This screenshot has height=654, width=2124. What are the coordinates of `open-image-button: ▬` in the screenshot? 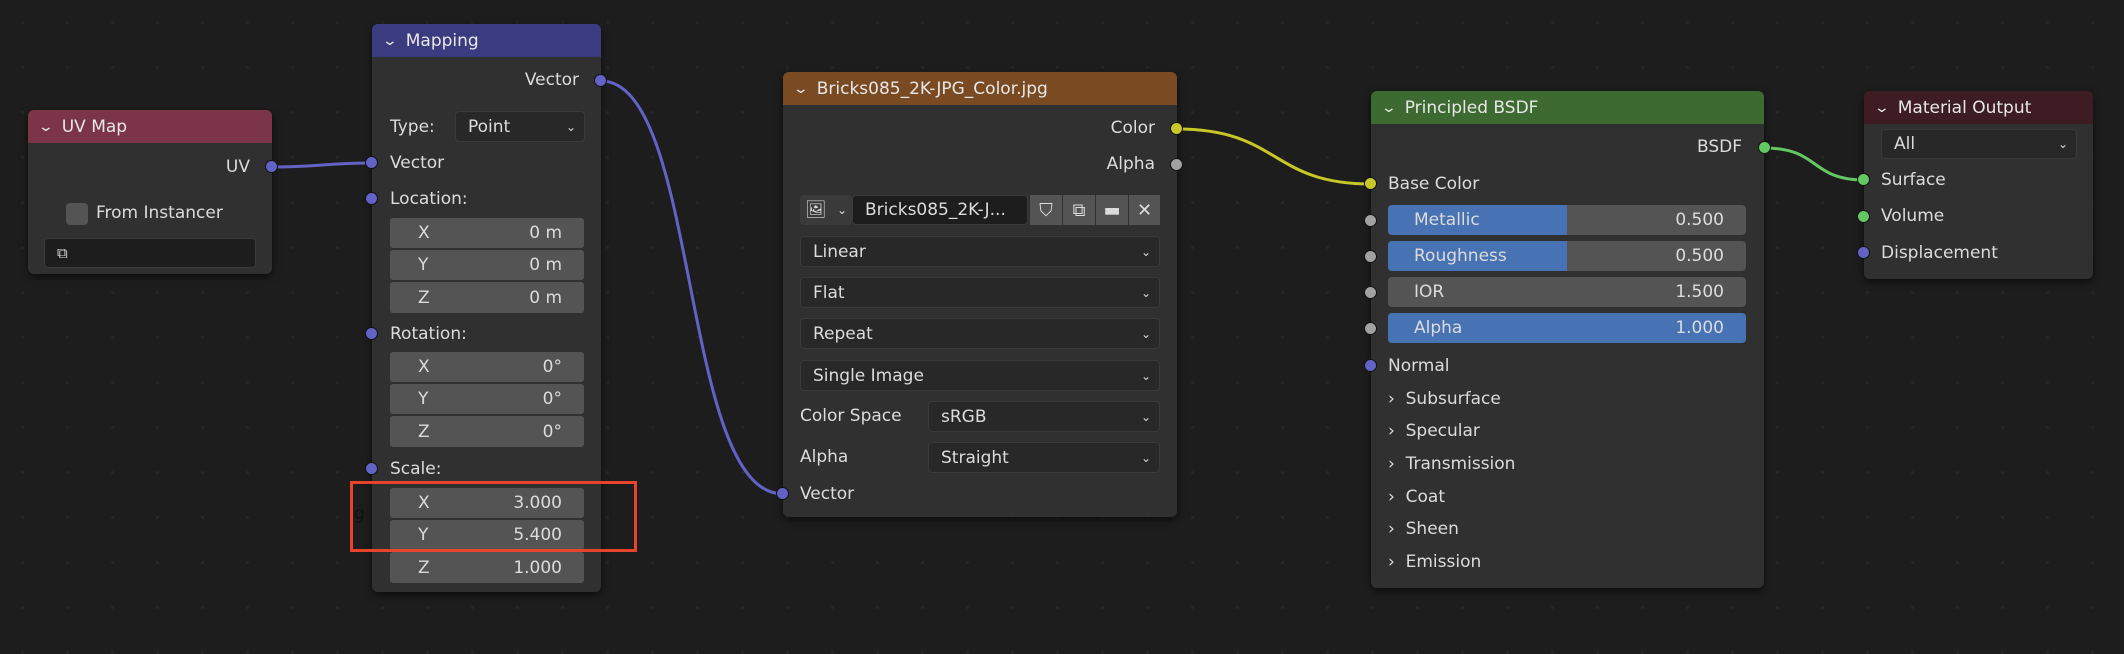 It's located at (1112, 210).